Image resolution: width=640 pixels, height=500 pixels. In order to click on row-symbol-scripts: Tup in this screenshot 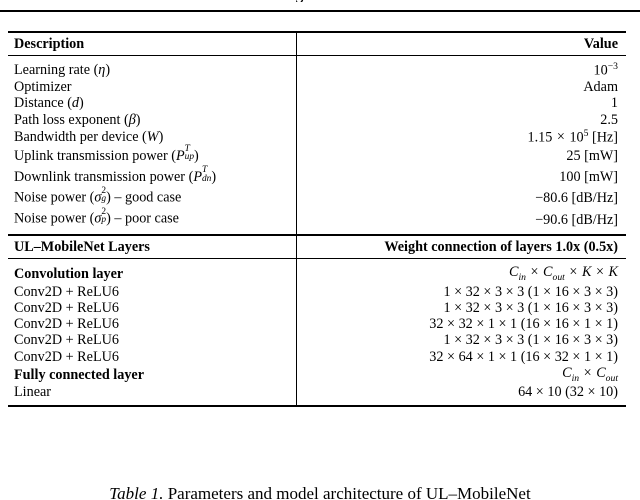, I will do `click(189, 155)`.